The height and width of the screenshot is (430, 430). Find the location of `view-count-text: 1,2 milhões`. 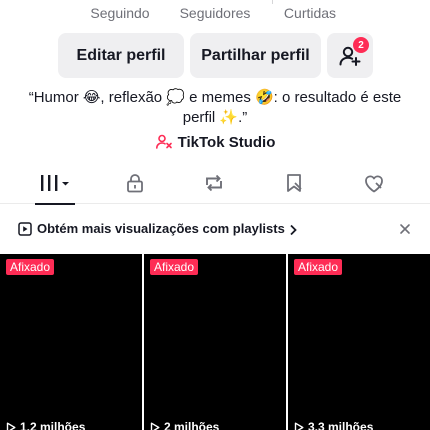

view-count-text: 1,2 milhões is located at coordinates (53, 425).